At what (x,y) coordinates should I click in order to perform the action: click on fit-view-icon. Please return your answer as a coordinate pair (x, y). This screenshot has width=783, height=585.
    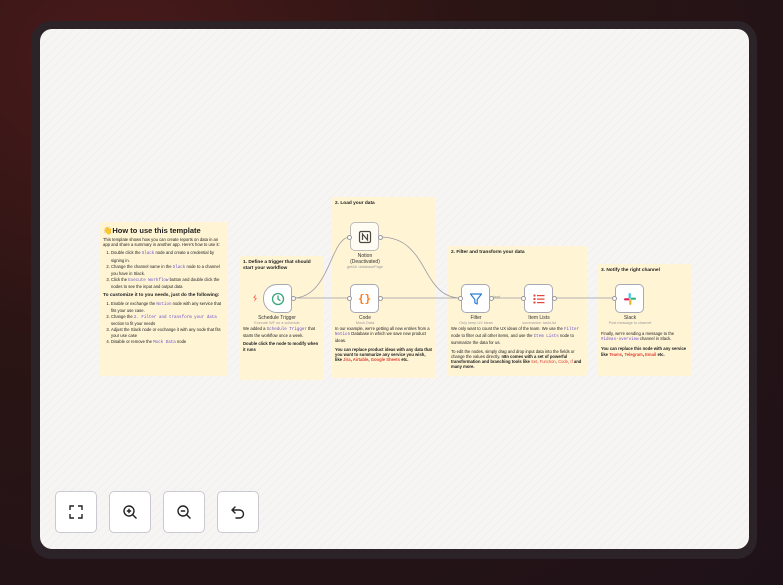
    Looking at the image, I should click on (76, 512).